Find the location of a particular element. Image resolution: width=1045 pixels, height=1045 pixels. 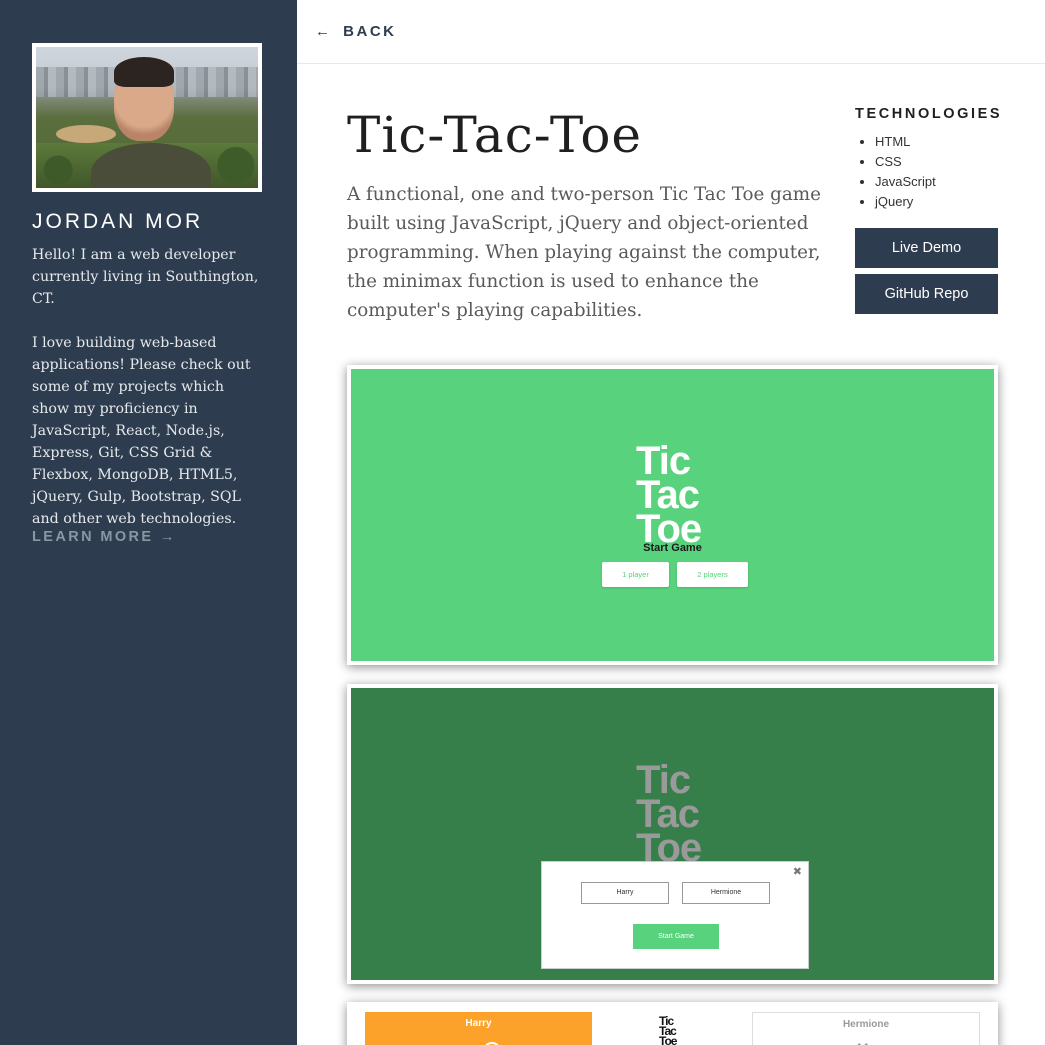

top-bar: ← BACK is located at coordinates (671, 32).